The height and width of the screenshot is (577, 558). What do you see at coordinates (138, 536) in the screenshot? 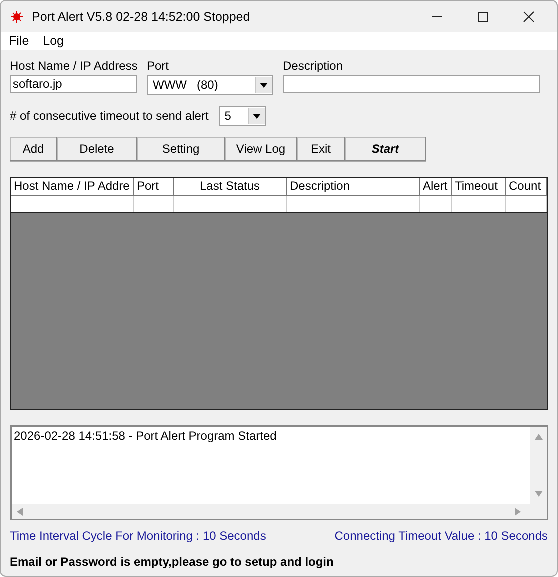
I see `interval-text: Time Interval Cycle For Monitoring : 10 Seconds` at bounding box center [138, 536].